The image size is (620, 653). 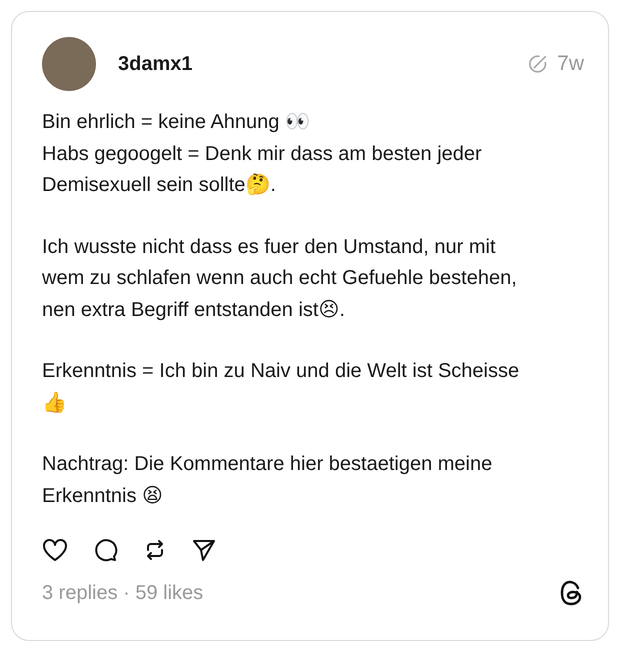 What do you see at coordinates (204, 550) in the screenshot?
I see `send-icon` at bounding box center [204, 550].